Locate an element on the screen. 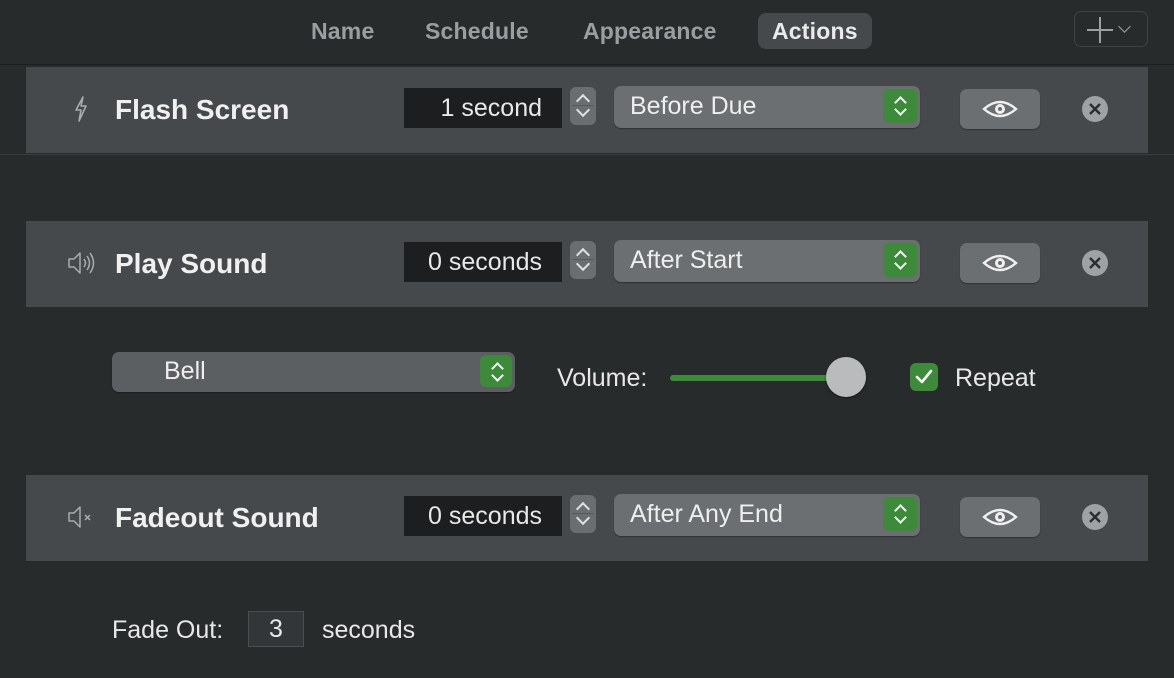  tab-bar: Name Schedule Appearance Actions is located at coordinates (587, 32).